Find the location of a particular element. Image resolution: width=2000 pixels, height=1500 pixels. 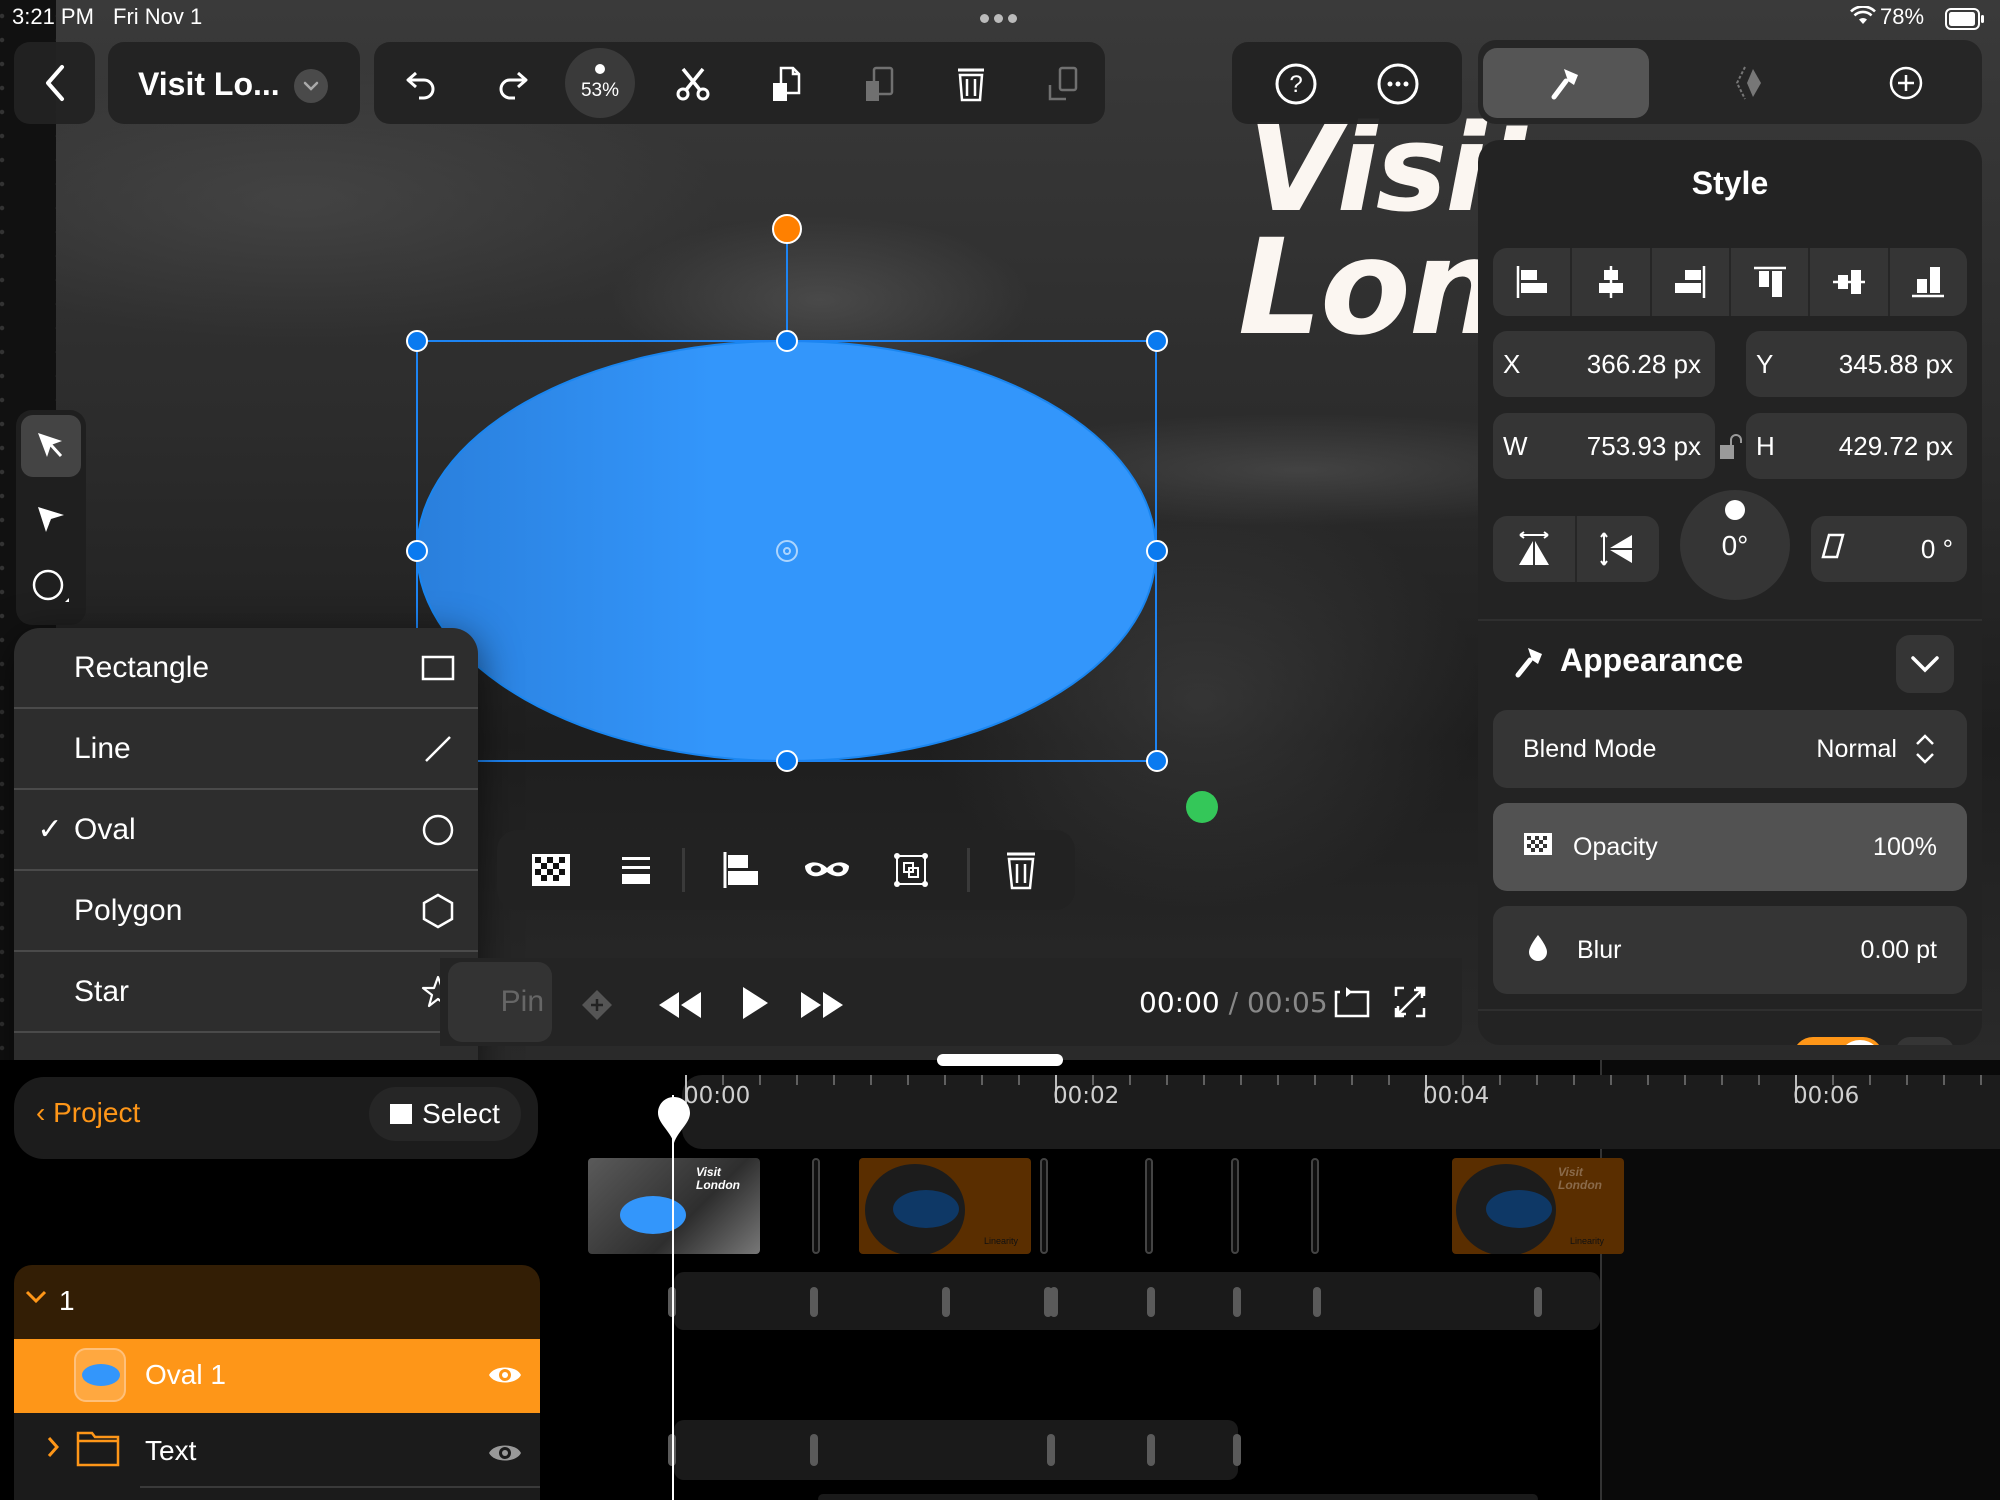

layer-row-oval: Oval 1 is located at coordinates (277, 1376).